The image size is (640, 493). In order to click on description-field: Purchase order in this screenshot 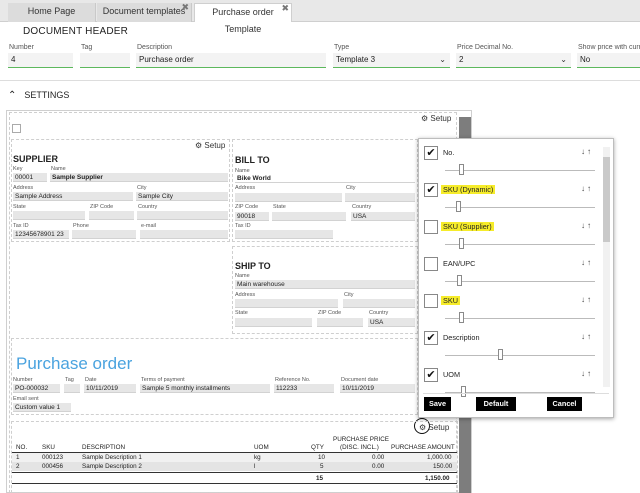, I will do `click(231, 60)`.